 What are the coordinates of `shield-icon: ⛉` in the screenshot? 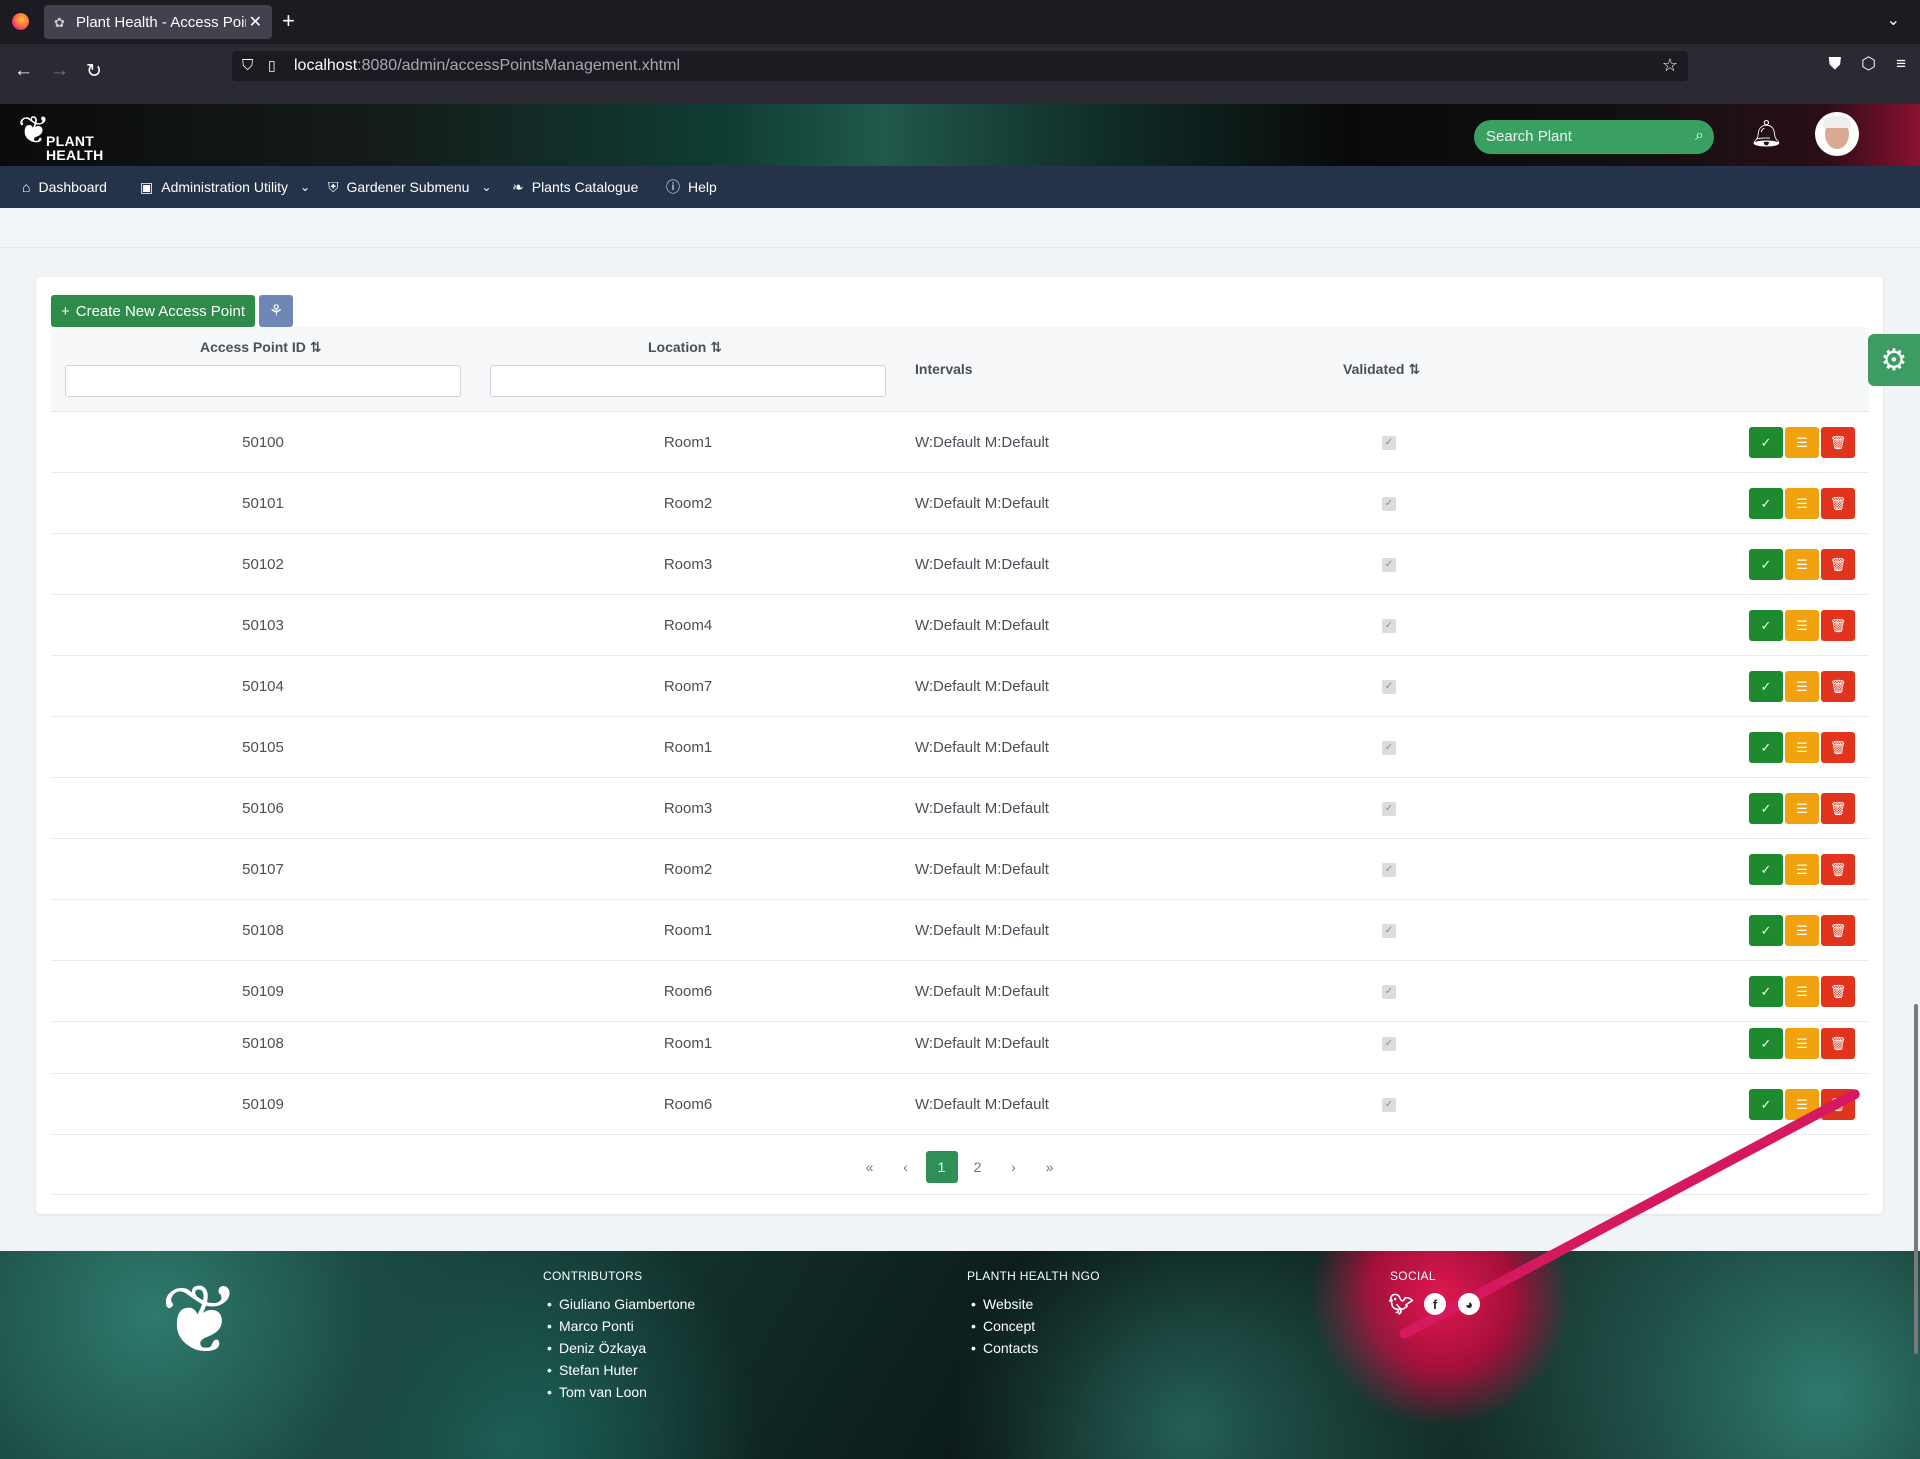 It's located at (247, 65).